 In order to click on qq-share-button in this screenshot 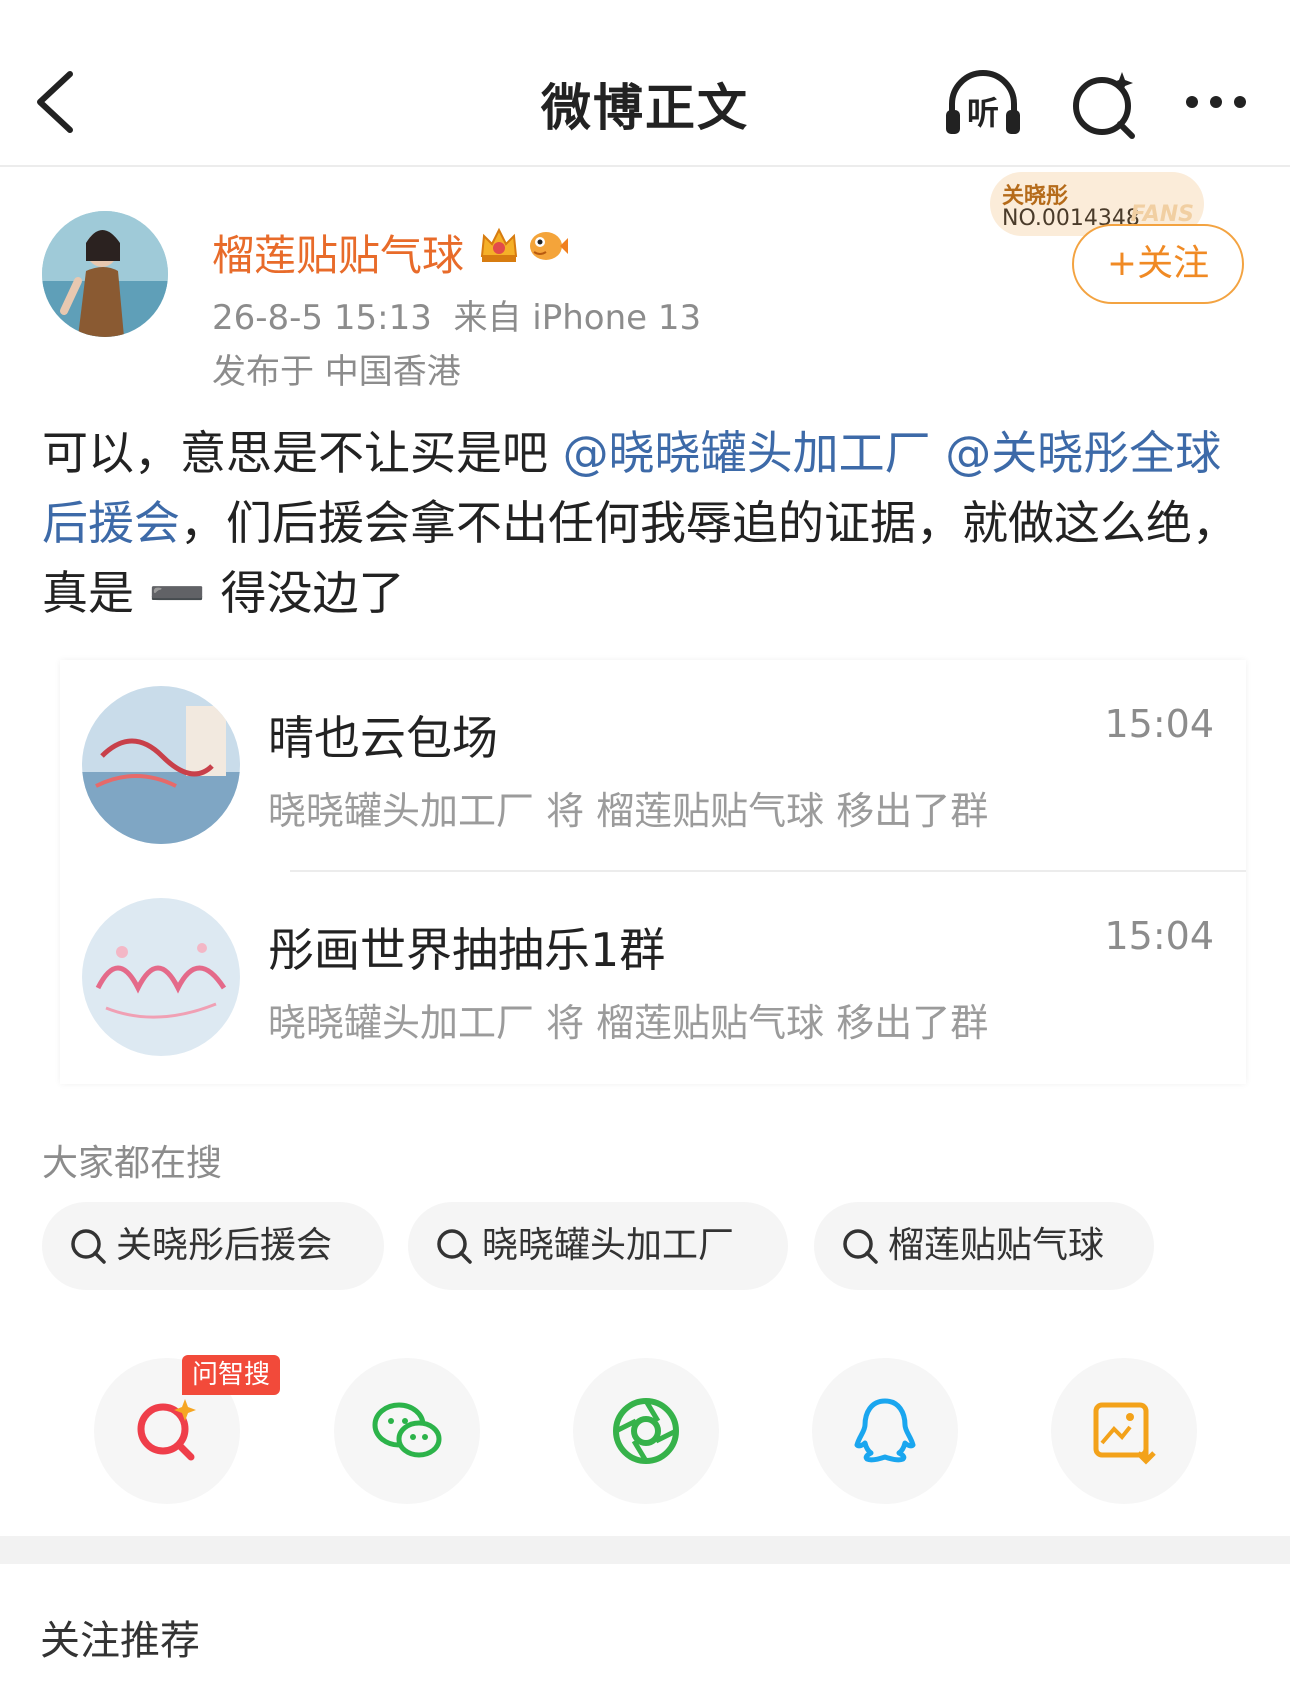, I will do `click(885, 1431)`.